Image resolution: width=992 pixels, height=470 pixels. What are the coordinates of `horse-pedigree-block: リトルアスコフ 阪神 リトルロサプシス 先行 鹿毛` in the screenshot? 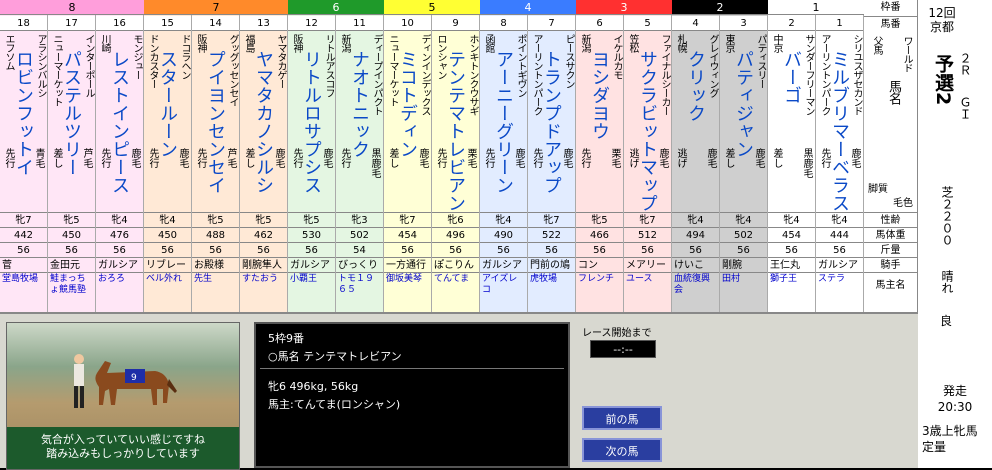 It's located at (311, 122).